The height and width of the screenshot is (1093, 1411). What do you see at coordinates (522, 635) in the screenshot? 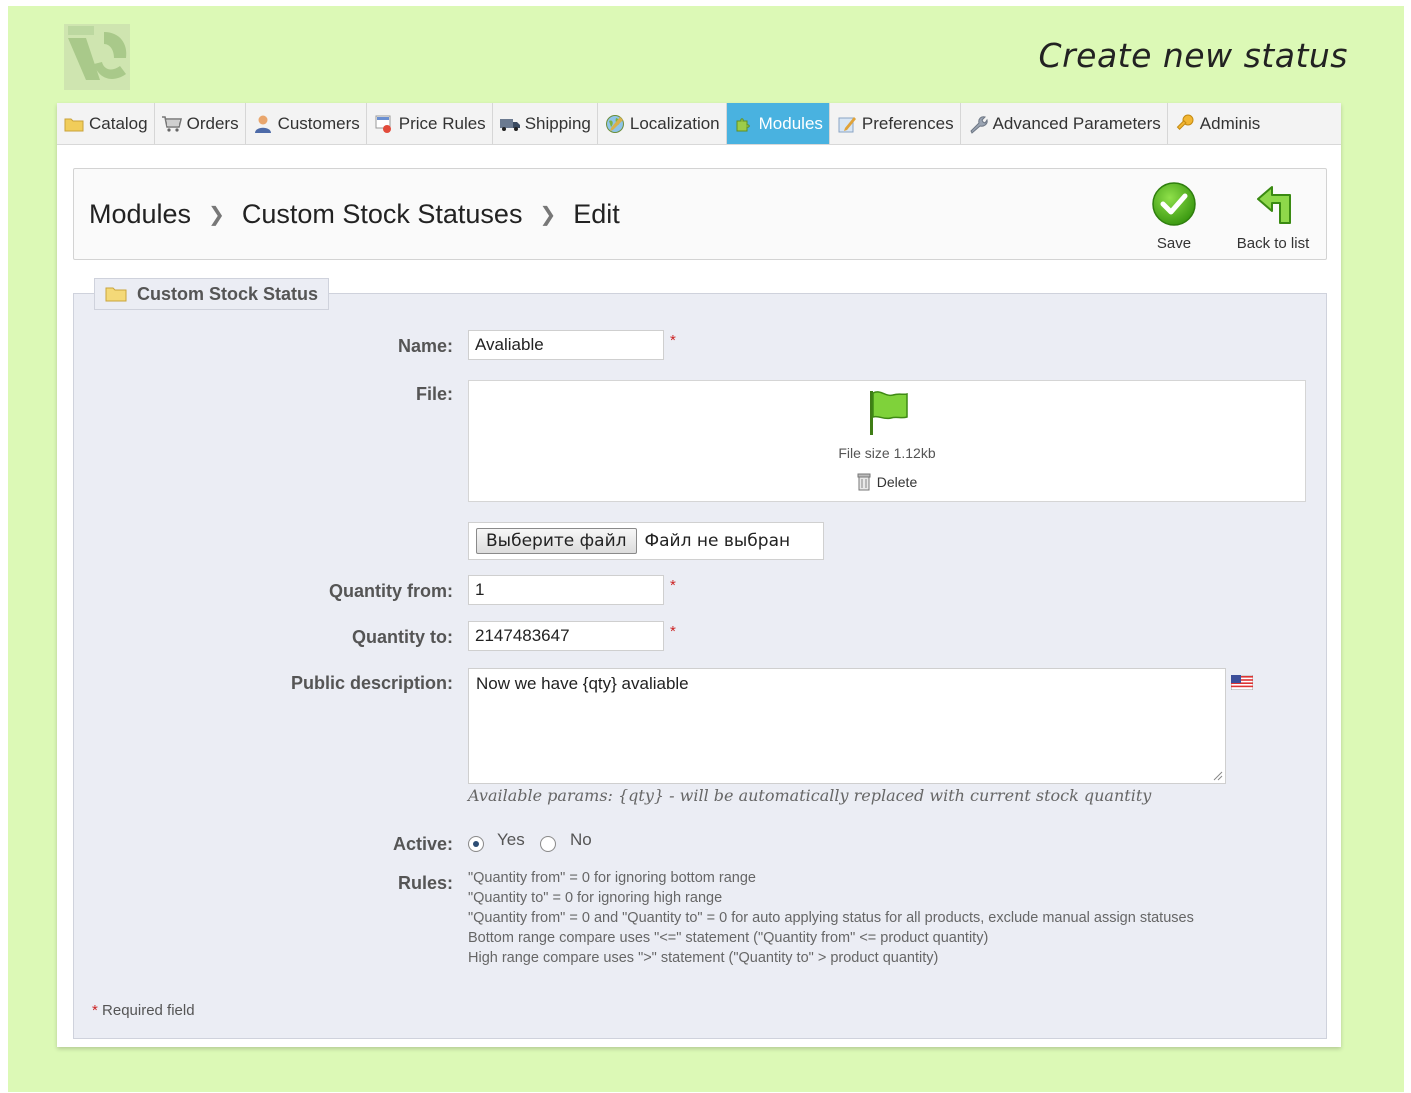
I see `quantity-to-value: 2147483647` at bounding box center [522, 635].